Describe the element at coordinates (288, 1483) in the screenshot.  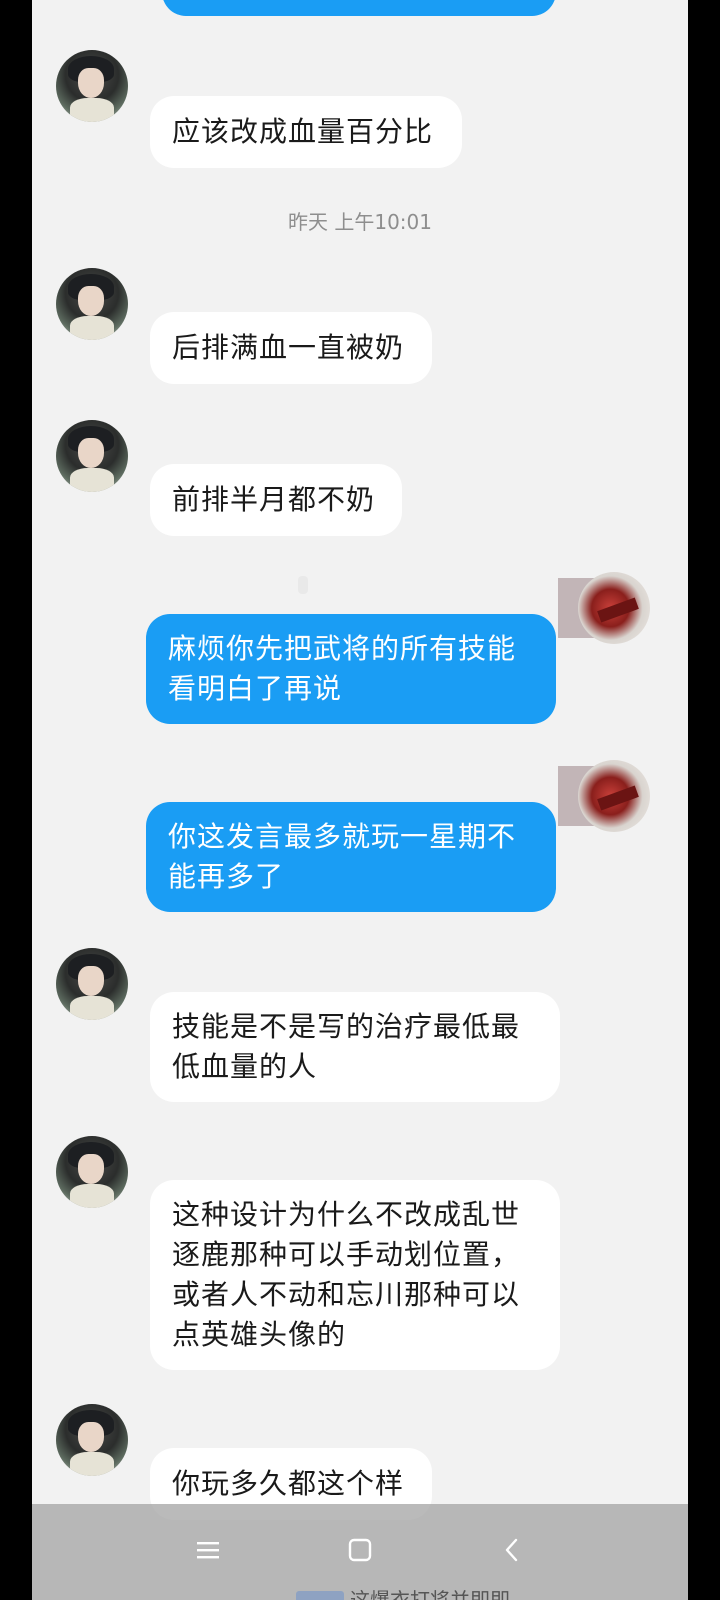
I see `message-text: 你玩多久都这个样` at that location.